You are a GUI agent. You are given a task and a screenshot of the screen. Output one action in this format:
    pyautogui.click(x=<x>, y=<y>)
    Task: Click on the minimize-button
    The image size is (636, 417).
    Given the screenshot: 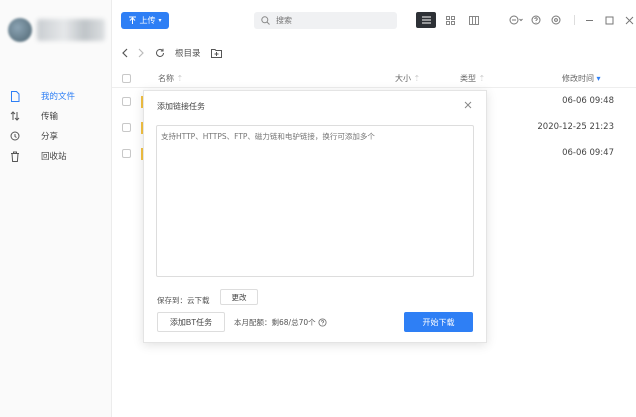 What is the action you would take?
    pyautogui.click(x=589, y=20)
    